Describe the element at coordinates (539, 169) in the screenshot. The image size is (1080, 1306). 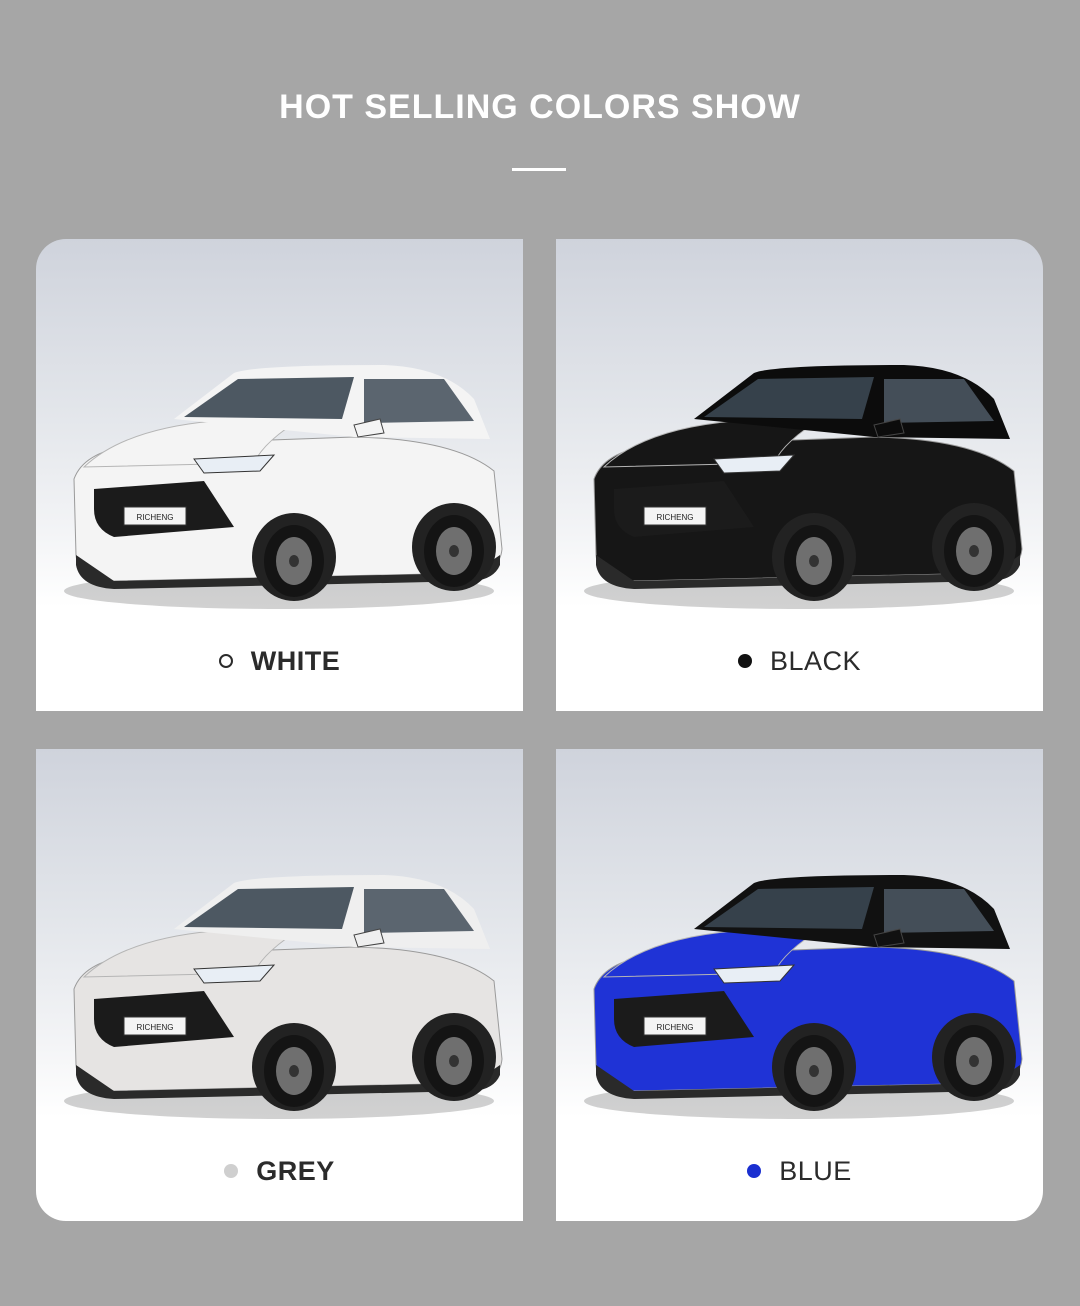
I see `title-divider` at that location.